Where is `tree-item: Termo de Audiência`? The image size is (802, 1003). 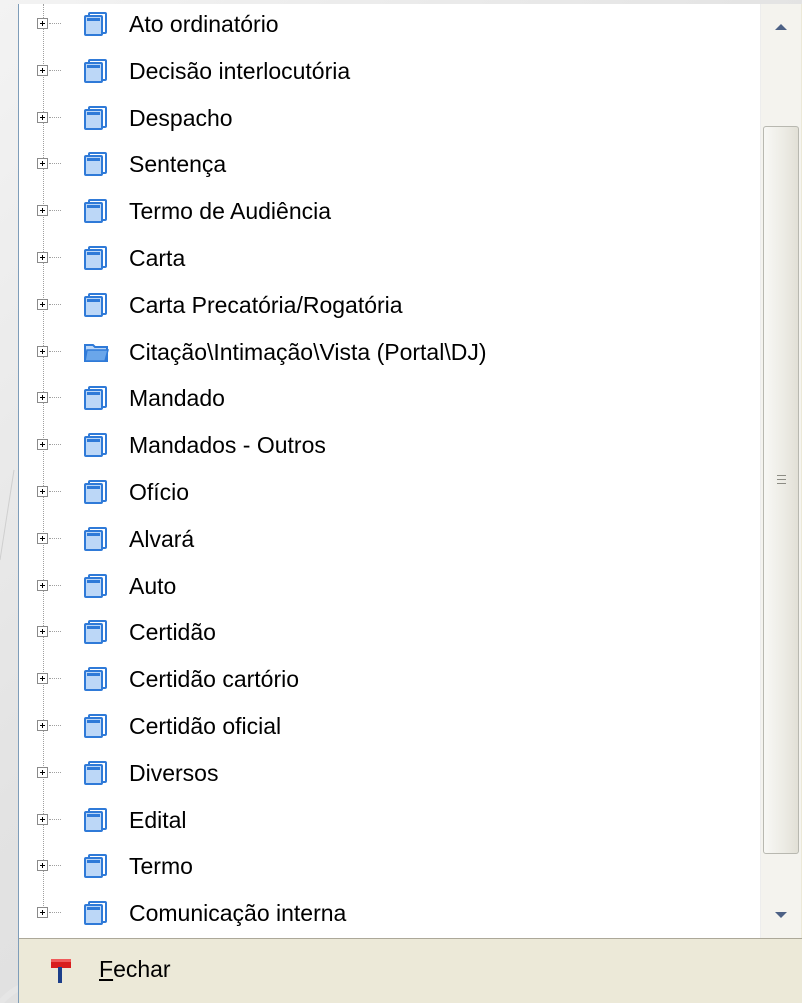
tree-item: Termo de Audiência is located at coordinates (389, 211).